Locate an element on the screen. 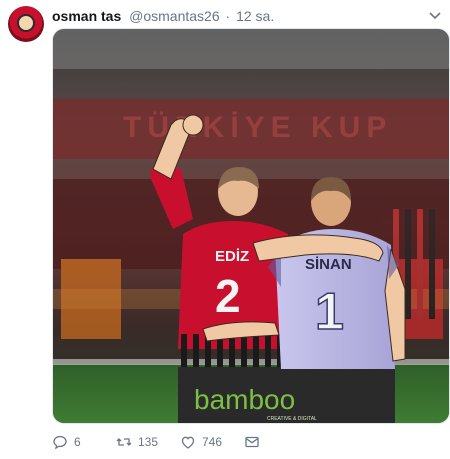  direct-message-button is located at coordinates (252, 442).